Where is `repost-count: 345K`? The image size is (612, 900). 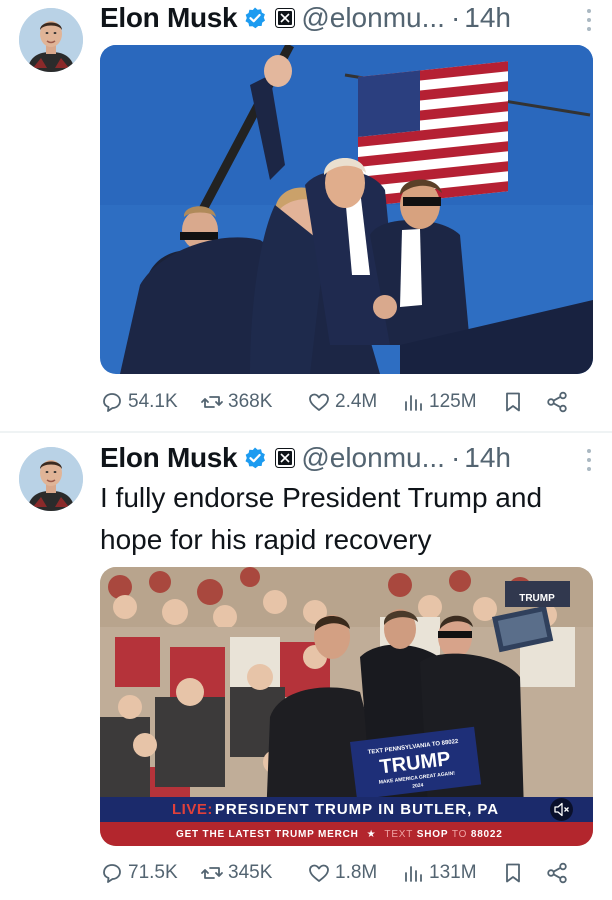
repost-count: 345K is located at coordinates (250, 872).